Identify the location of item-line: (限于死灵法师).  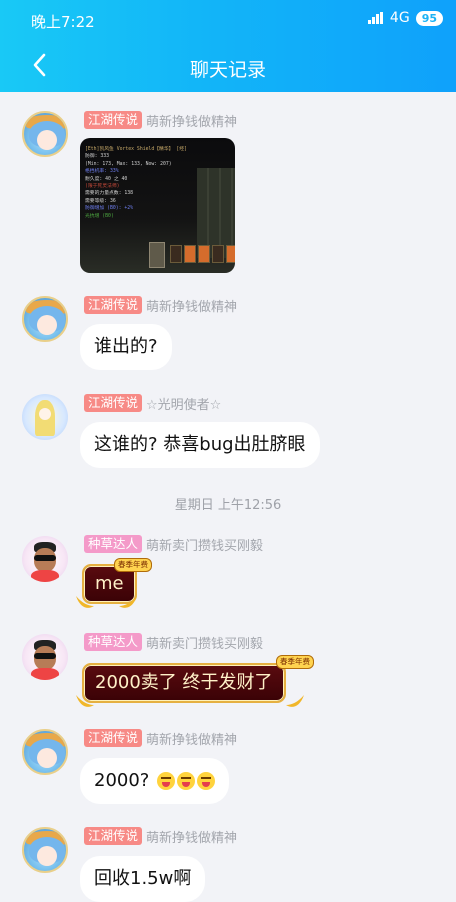
(102, 187).